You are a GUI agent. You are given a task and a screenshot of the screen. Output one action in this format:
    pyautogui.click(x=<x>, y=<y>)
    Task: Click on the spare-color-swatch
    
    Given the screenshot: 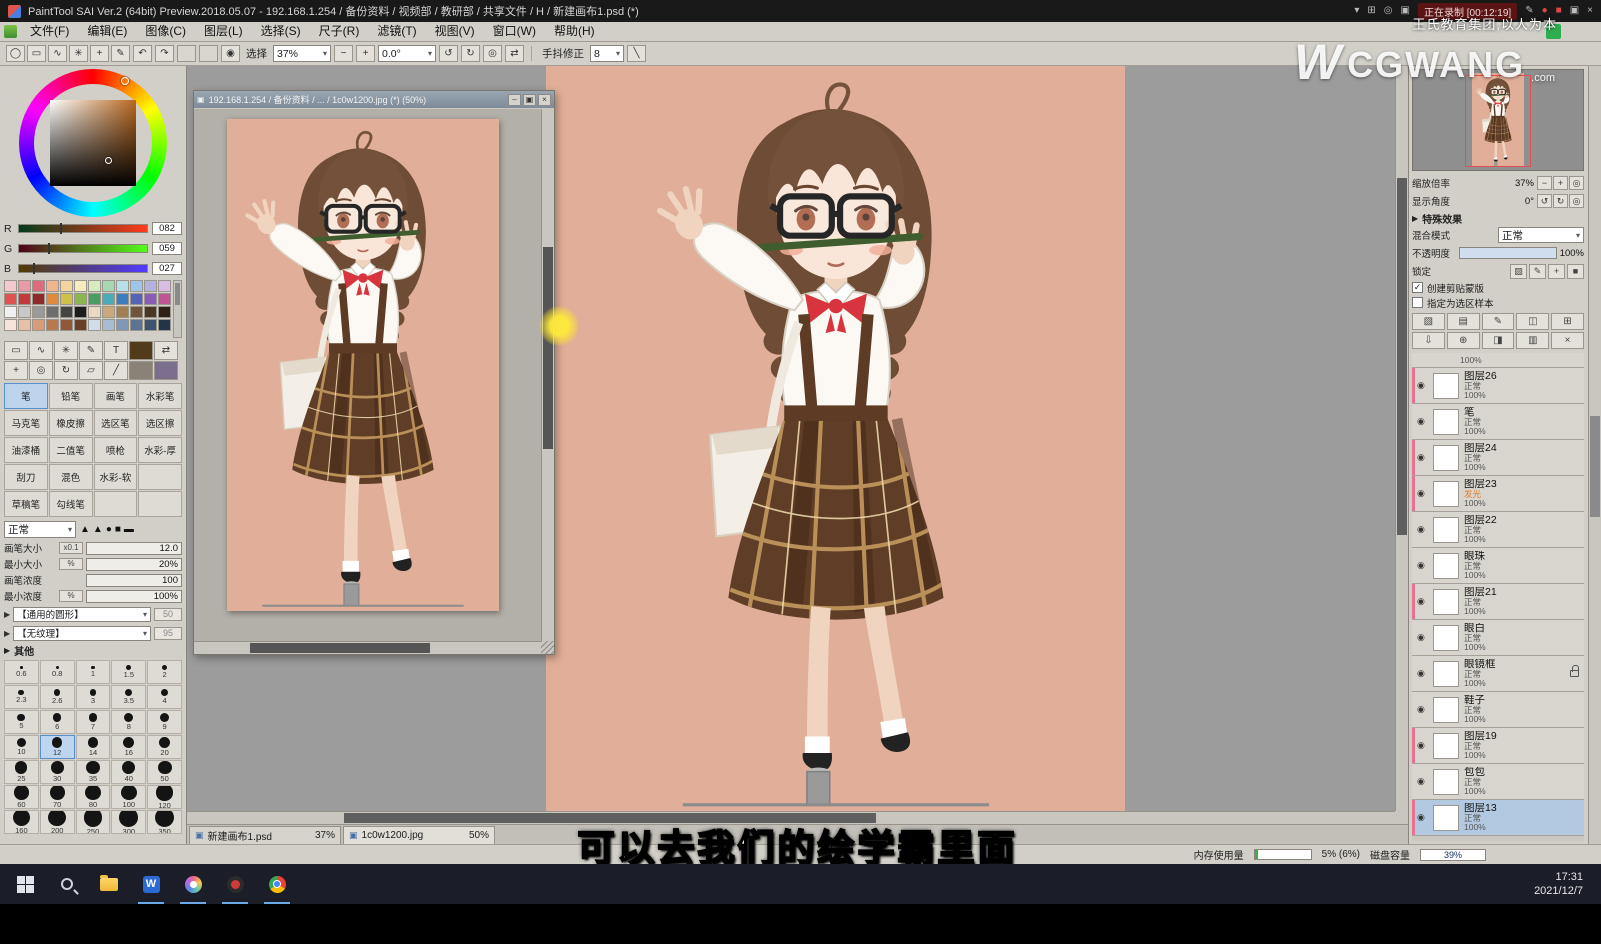 What is the action you would take?
    pyautogui.click(x=141, y=370)
    